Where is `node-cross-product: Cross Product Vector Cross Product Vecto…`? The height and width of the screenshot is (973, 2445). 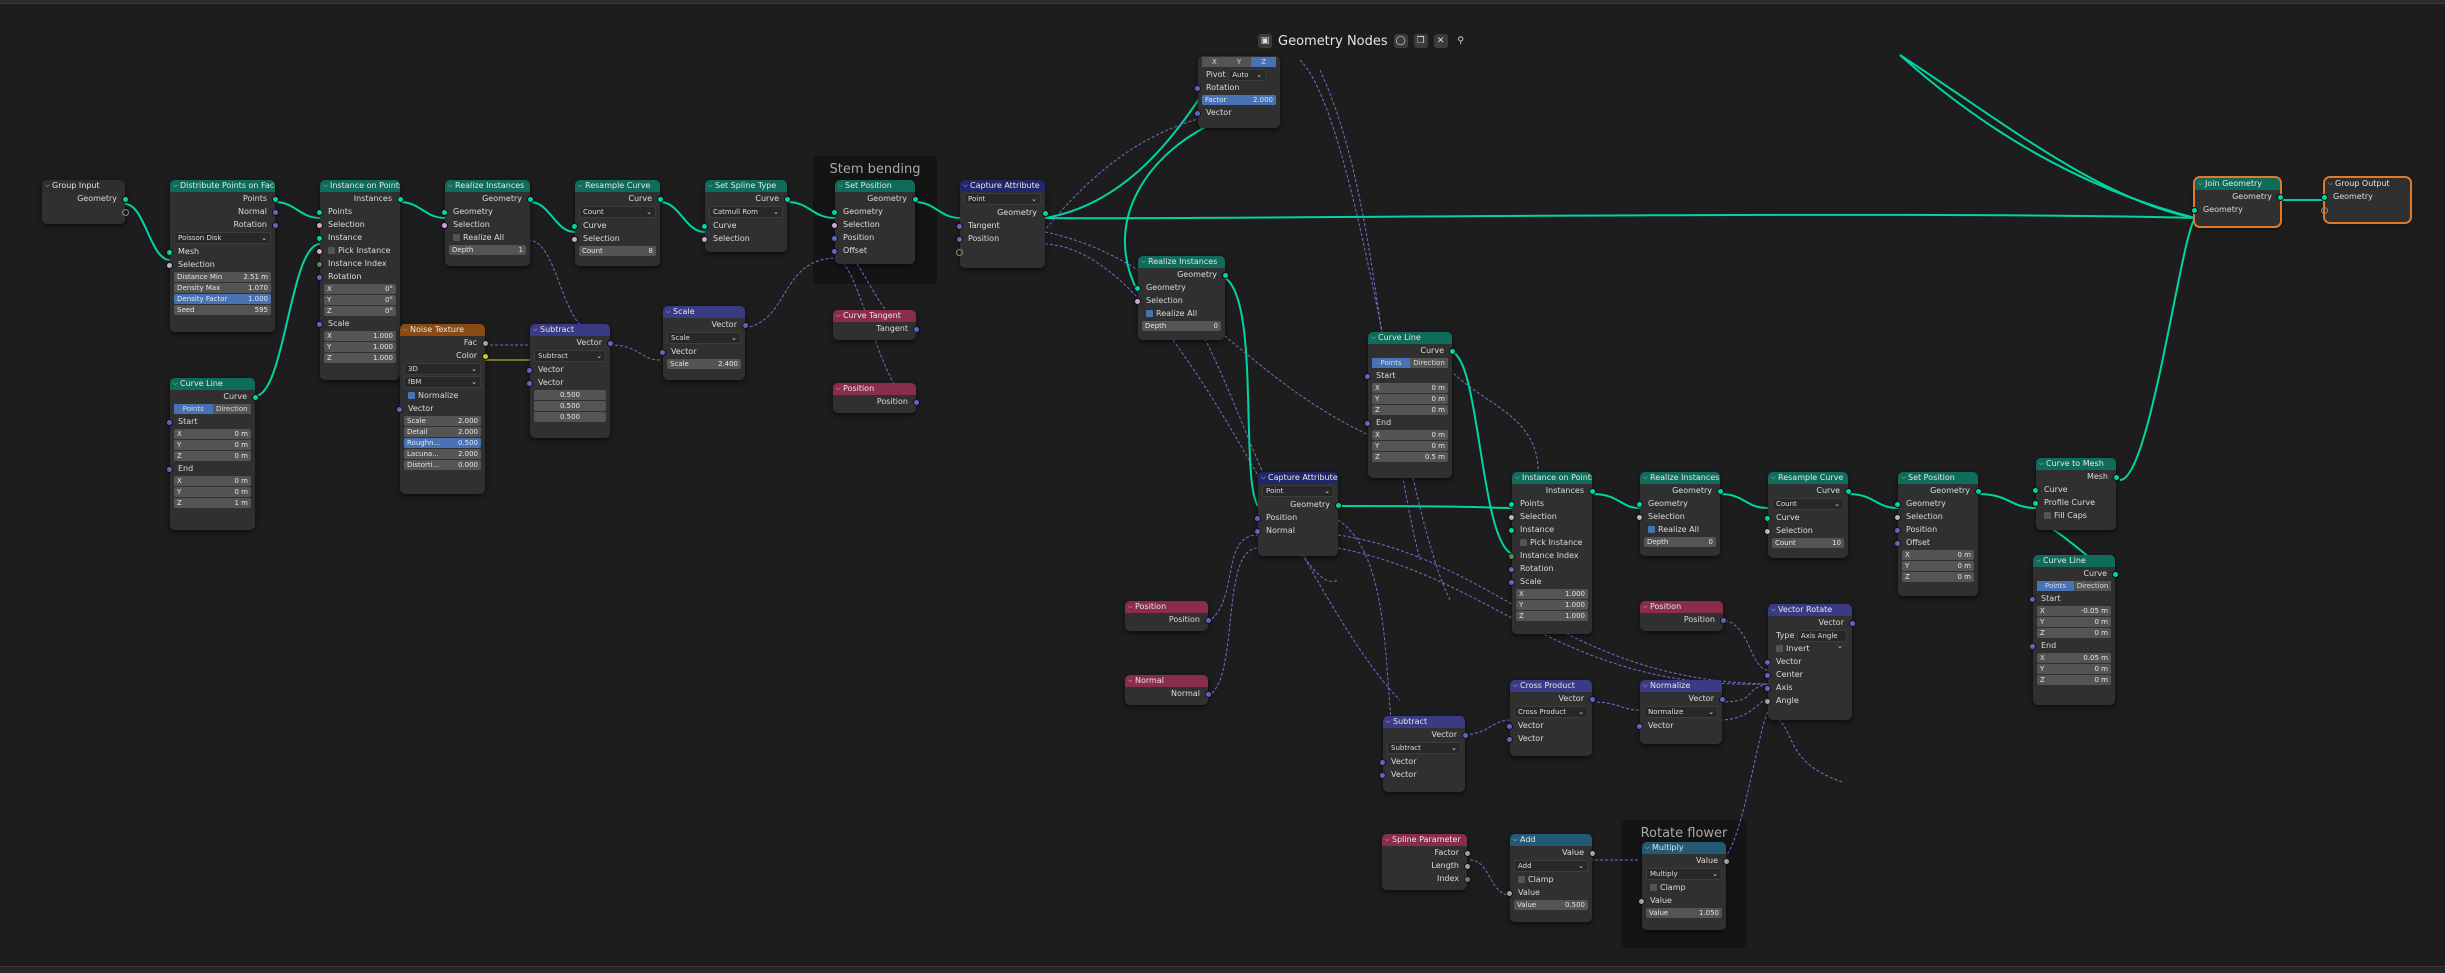
node-cross-product: Cross Product Vector Cross Product Vecto… is located at coordinates (1551, 718).